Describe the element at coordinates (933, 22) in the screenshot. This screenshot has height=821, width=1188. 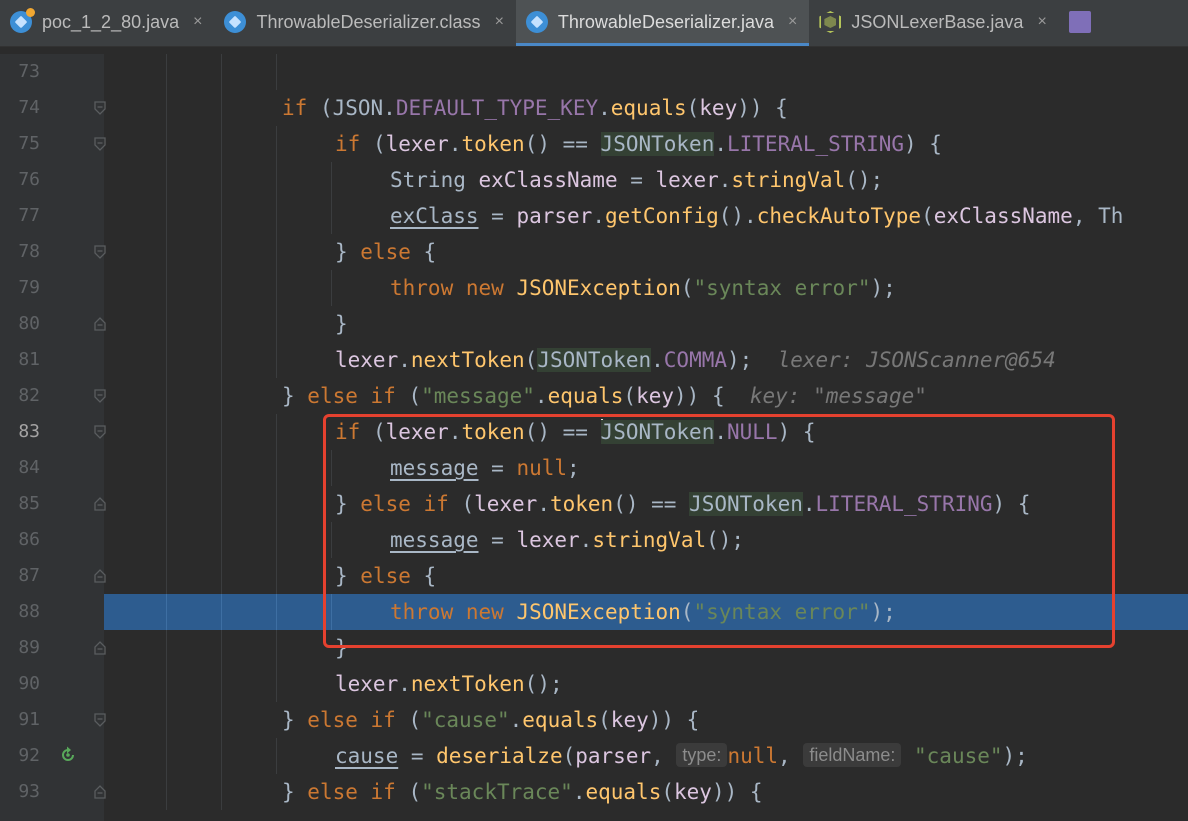
I see `tab-jsonlexerbase-java: JSONLexerBase.java ×` at that location.